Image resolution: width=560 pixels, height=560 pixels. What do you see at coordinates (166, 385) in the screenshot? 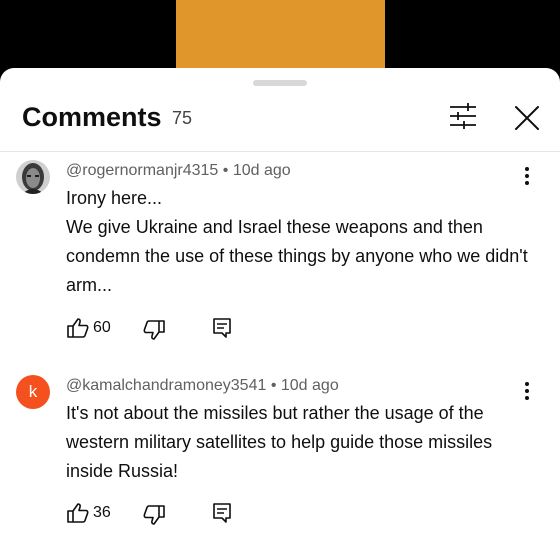
I see `comment-author: @kamalchandramoney3541` at bounding box center [166, 385].